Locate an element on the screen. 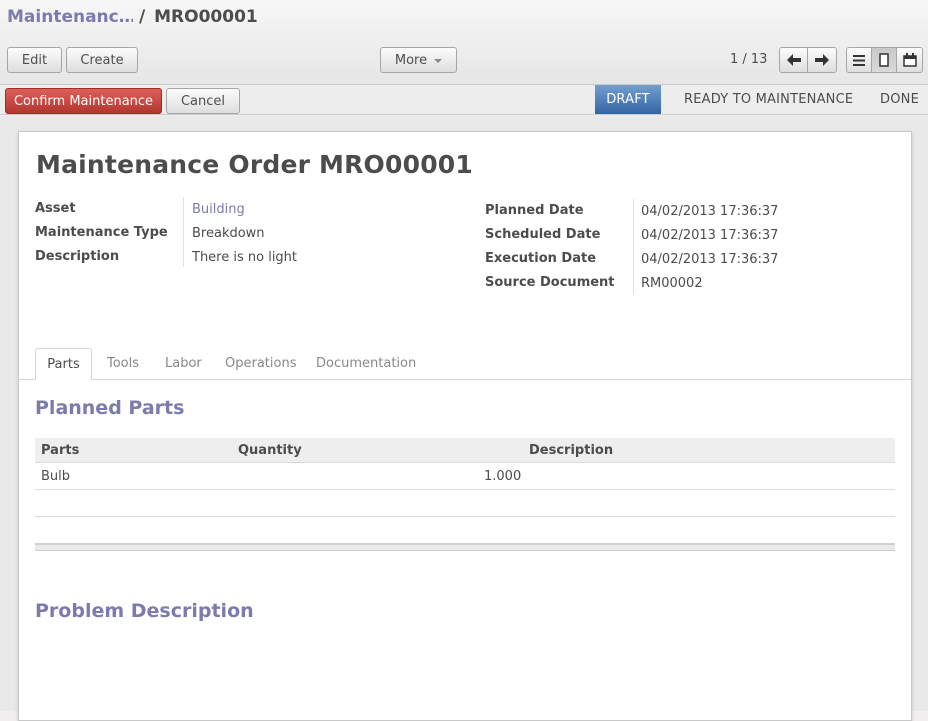 Image resolution: width=928 pixels, height=721 pixels. tab-operations: Operations is located at coordinates (260, 363).